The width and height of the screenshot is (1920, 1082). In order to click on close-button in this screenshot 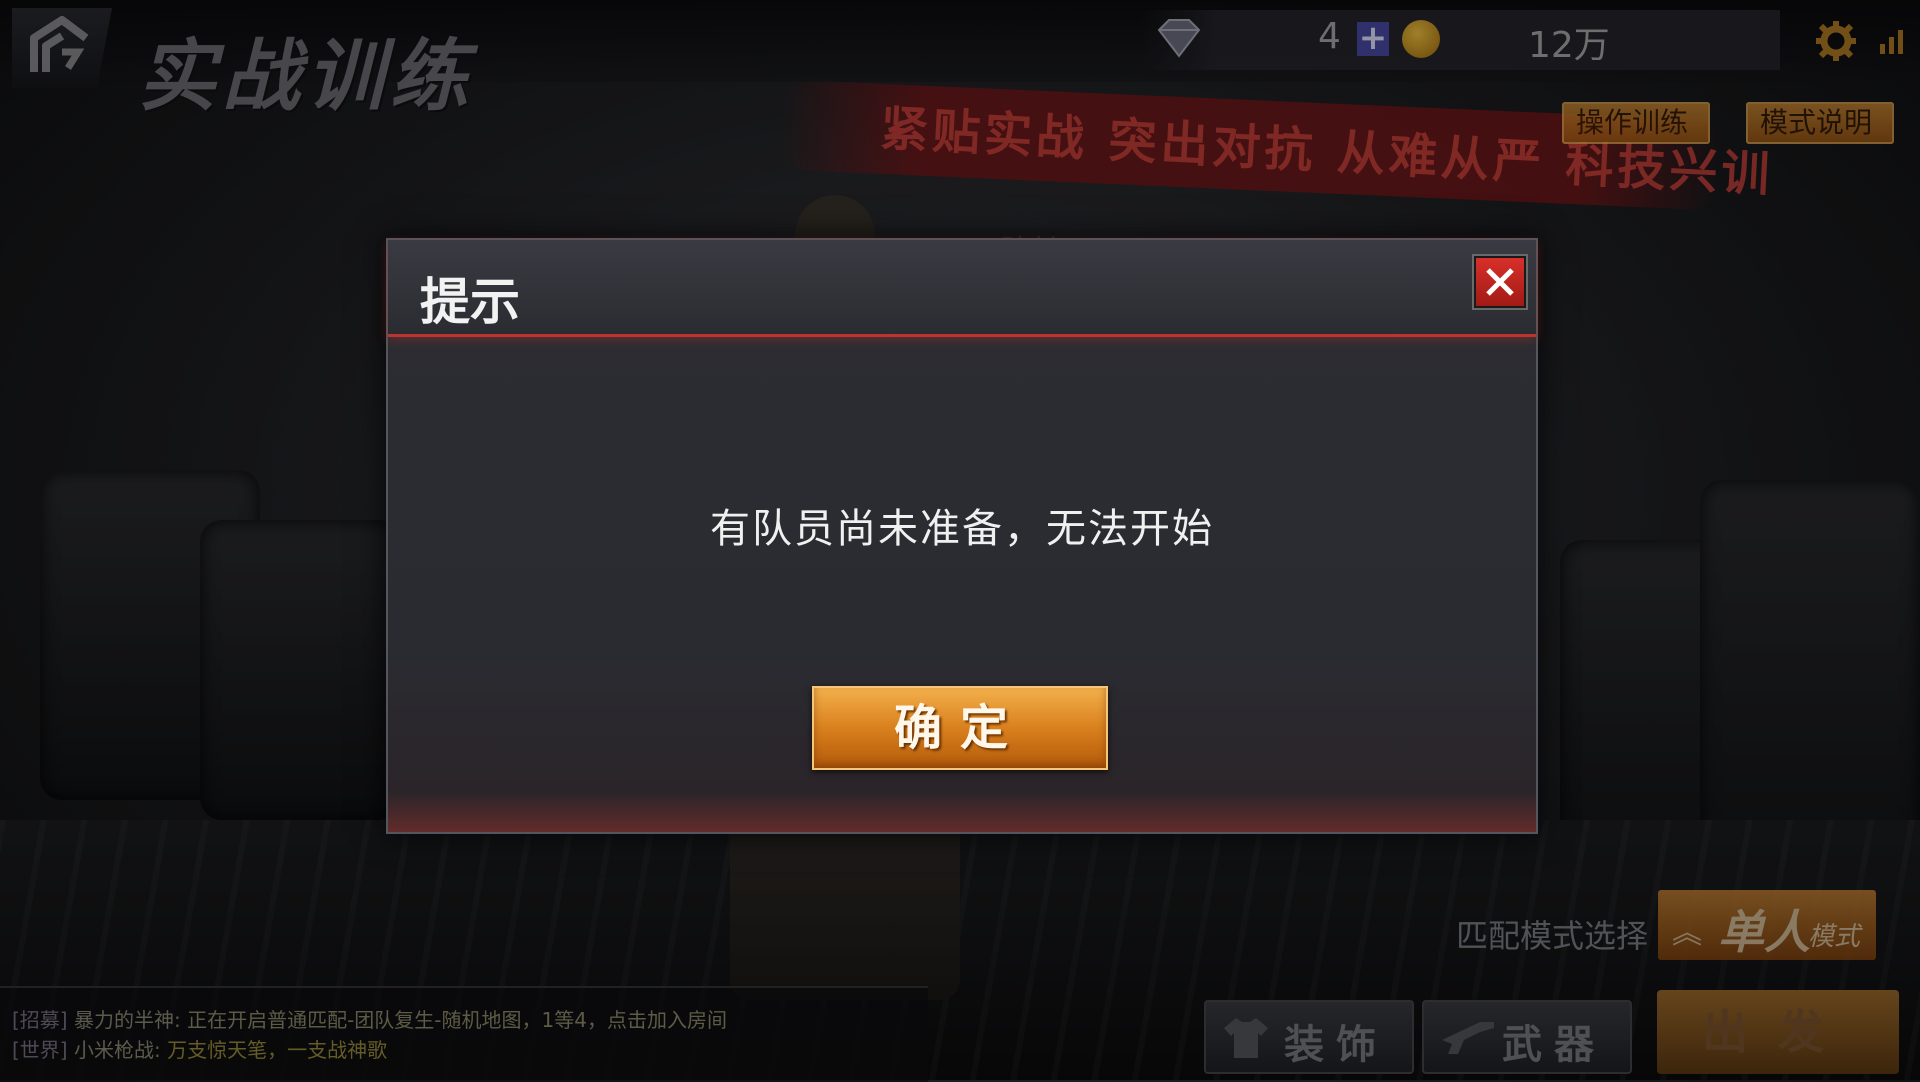, I will do `click(1500, 282)`.